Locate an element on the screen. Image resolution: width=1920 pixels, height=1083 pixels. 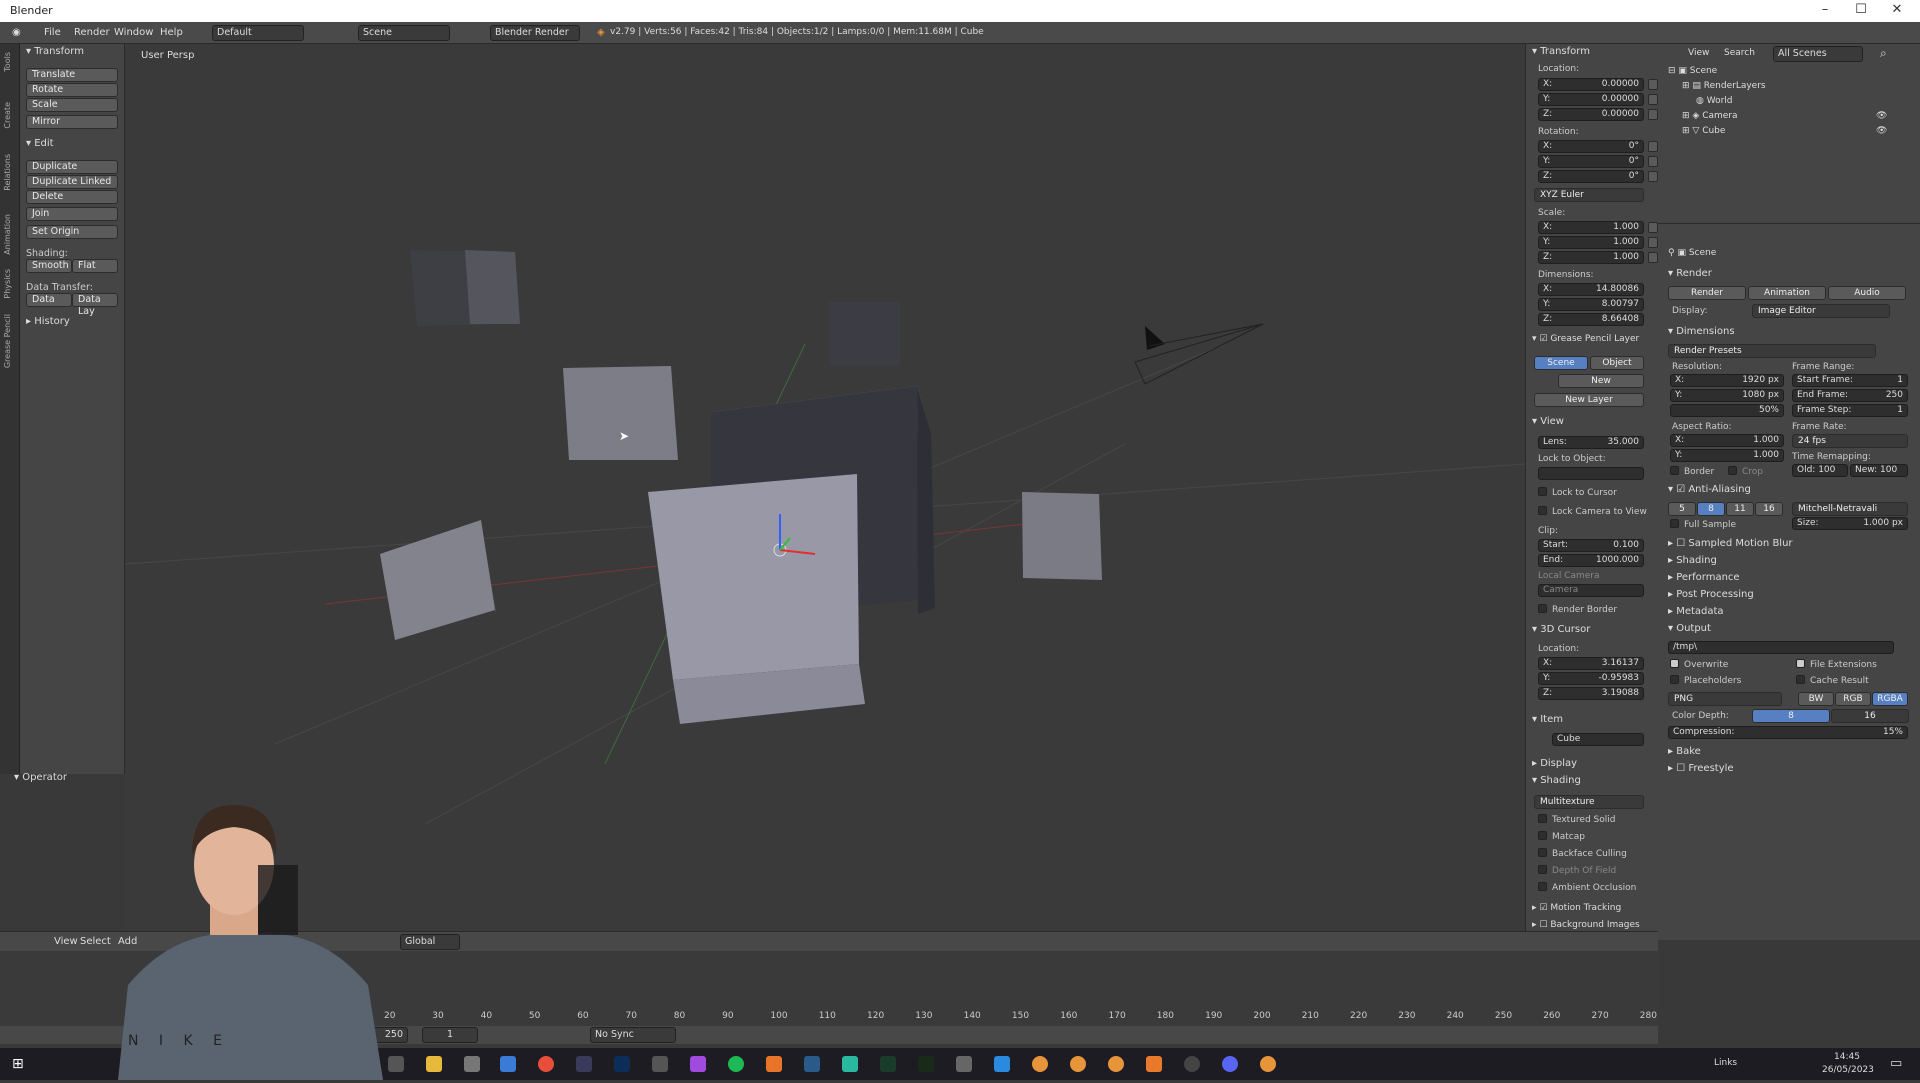
clock-date: 26/05/2023 is located at coordinates (1848, 1070).